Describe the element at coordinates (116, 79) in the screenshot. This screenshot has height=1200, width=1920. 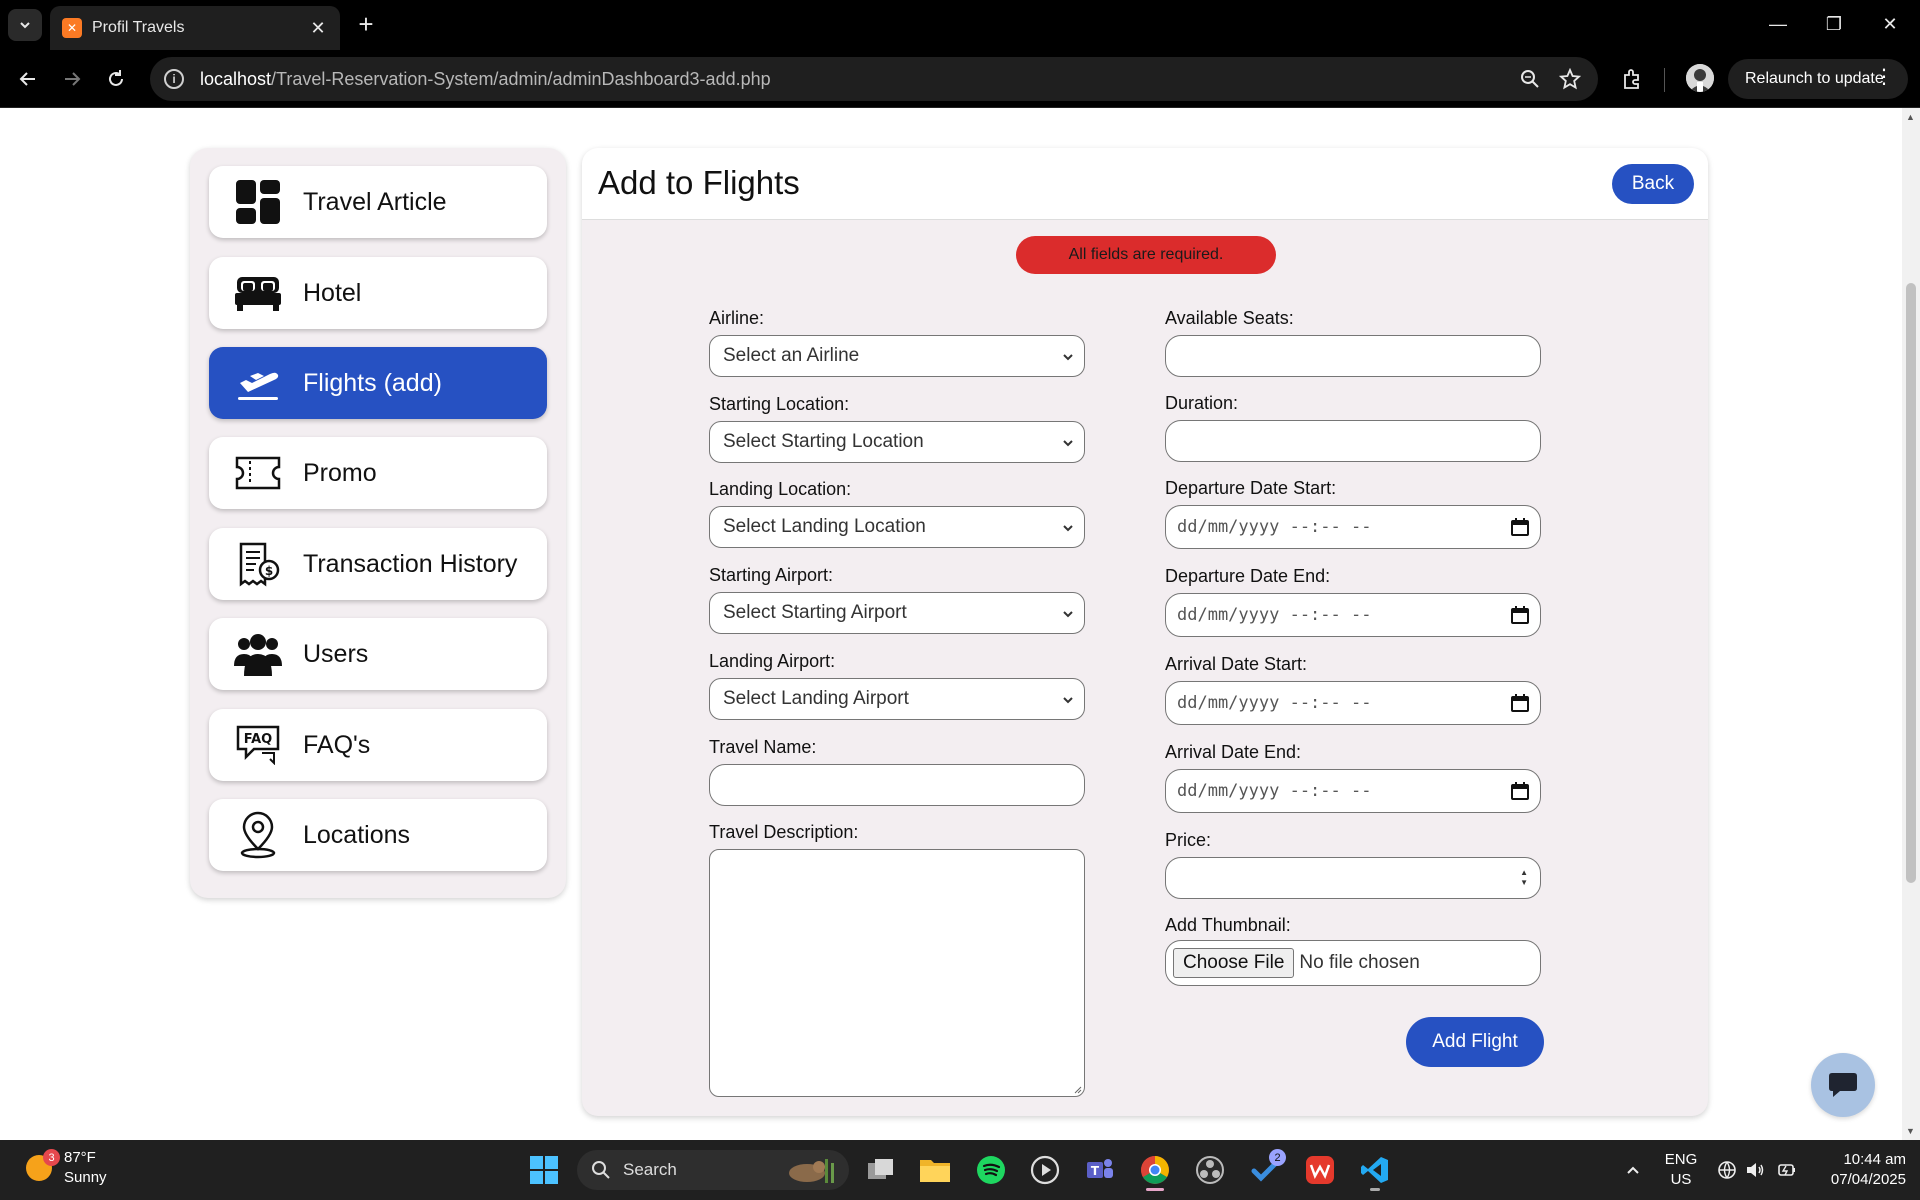
I see `reload-button` at that location.